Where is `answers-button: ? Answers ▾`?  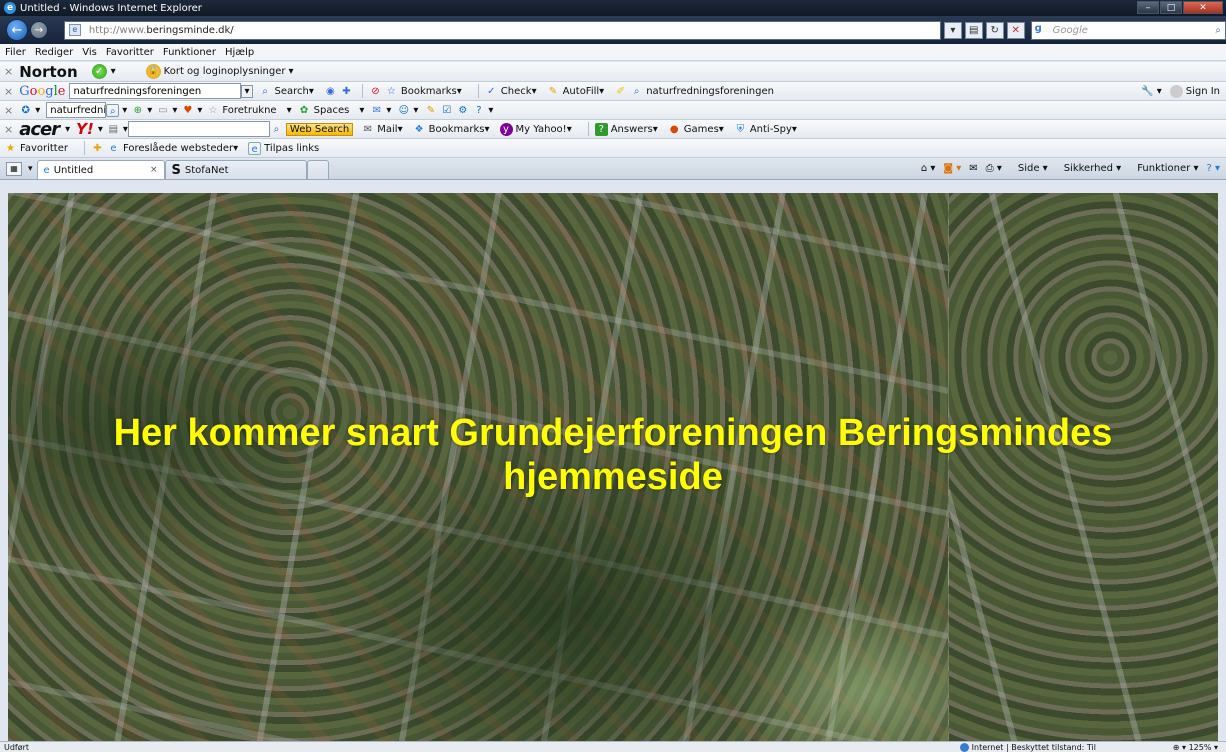
answers-button: ? Answers ▾ is located at coordinates (626, 129).